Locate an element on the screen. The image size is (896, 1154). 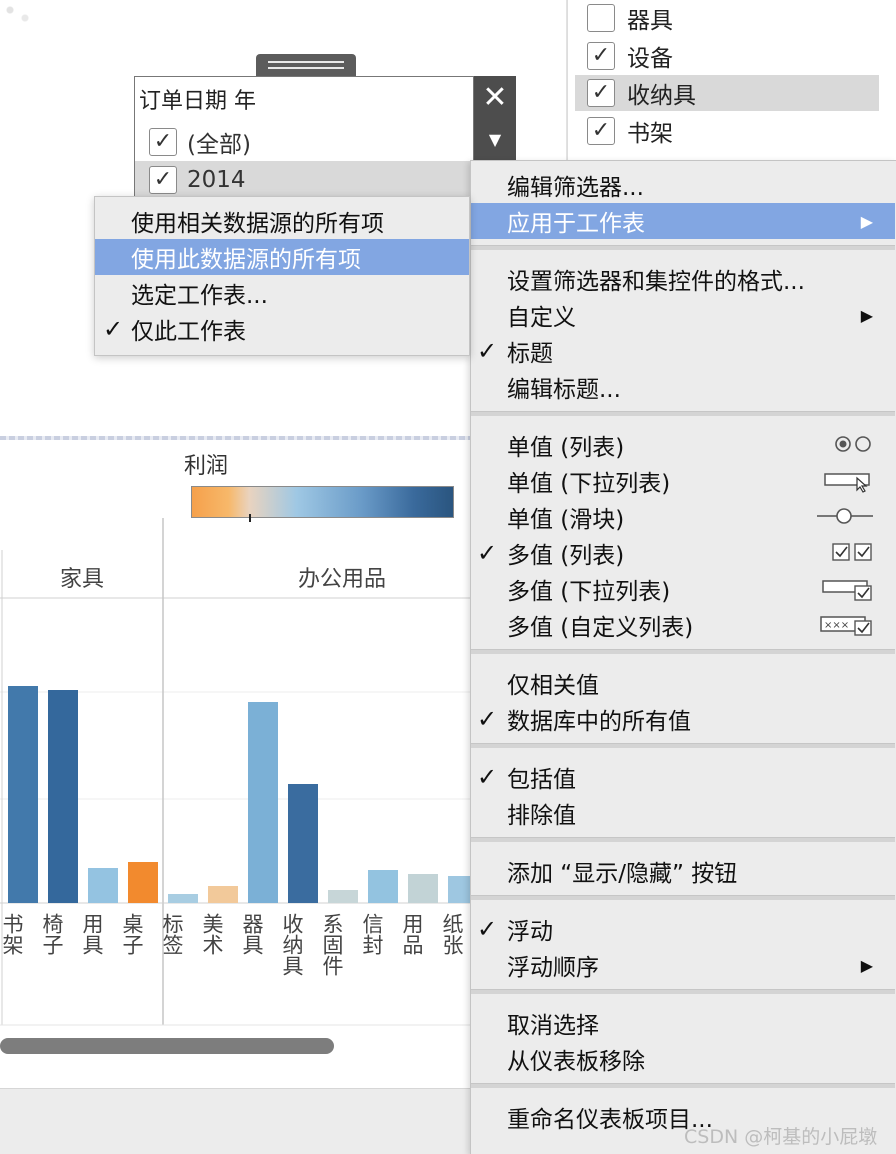
filter-item-2014: ✓ 2014 is located at coordinates (303, 180).